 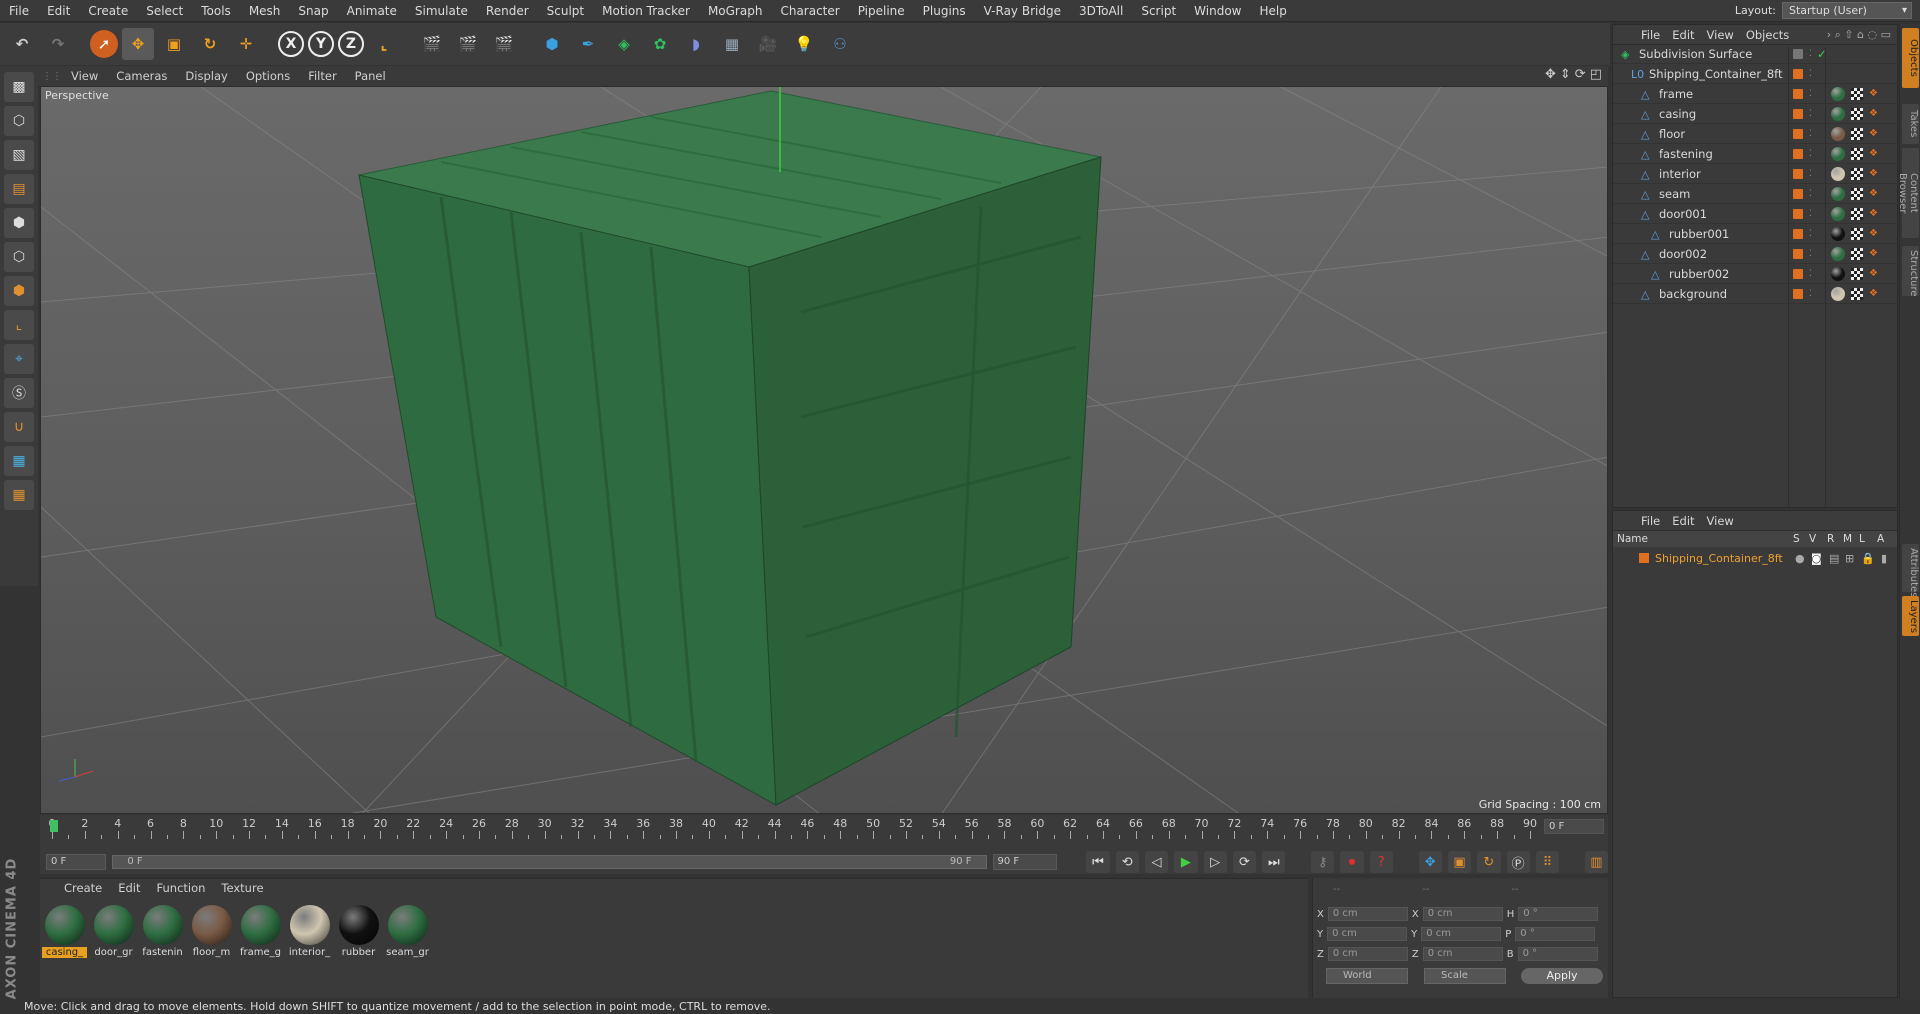 I want to click on material-menu-texture: Texture, so click(x=242, y=888).